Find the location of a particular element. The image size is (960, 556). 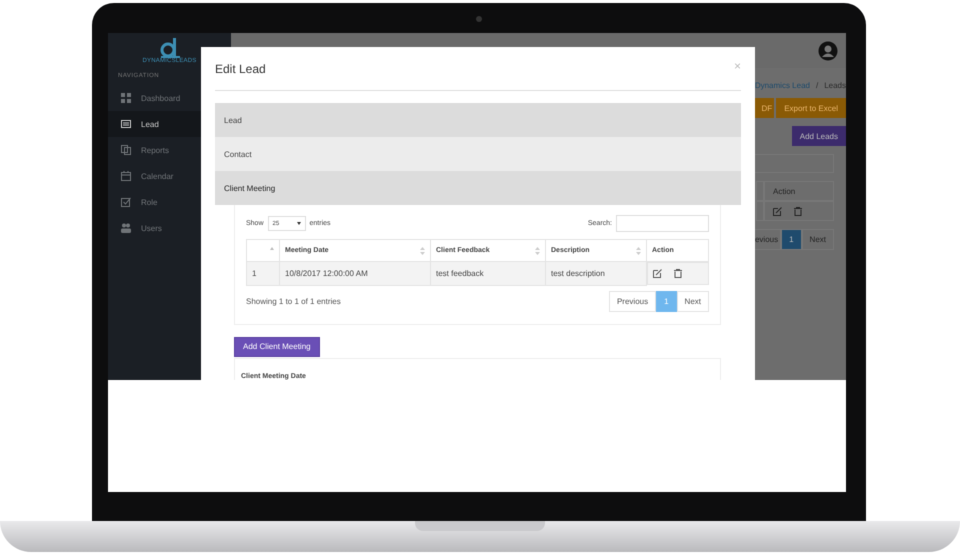

breadcrumb-item: Leads is located at coordinates (835, 85).